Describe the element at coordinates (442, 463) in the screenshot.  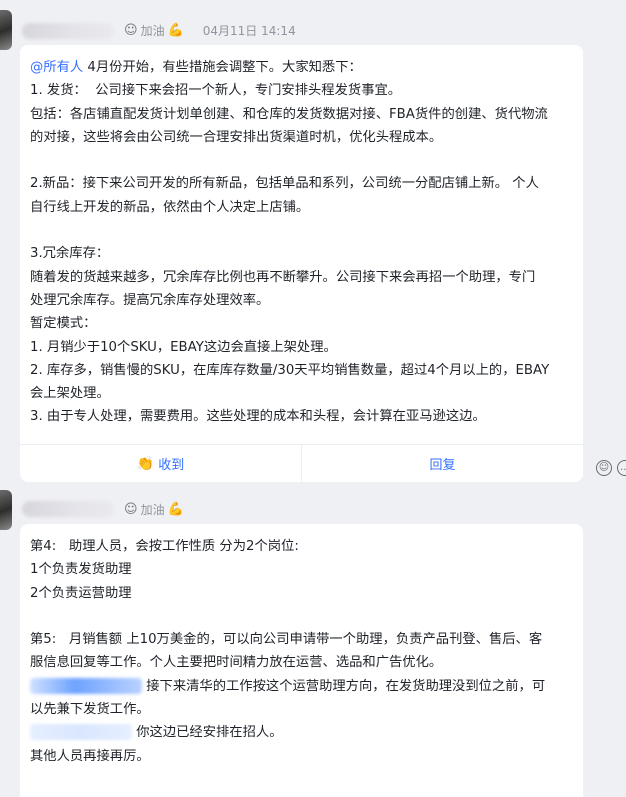
I see `reply-button: 回复` at that location.